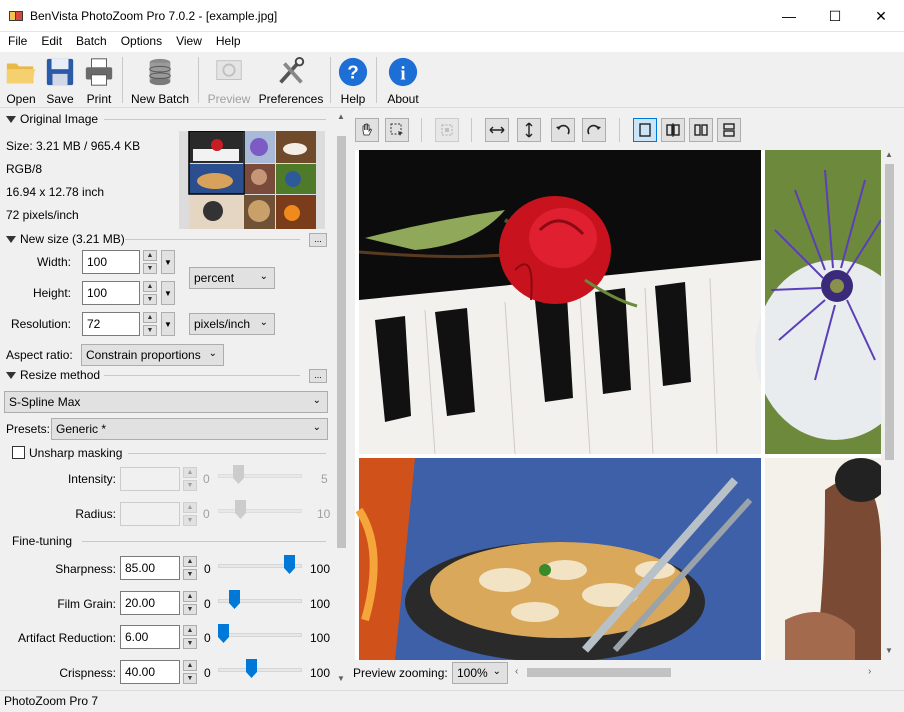  What do you see at coordinates (701, 130) in the screenshot?
I see `side-by-side-view-button` at bounding box center [701, 130].